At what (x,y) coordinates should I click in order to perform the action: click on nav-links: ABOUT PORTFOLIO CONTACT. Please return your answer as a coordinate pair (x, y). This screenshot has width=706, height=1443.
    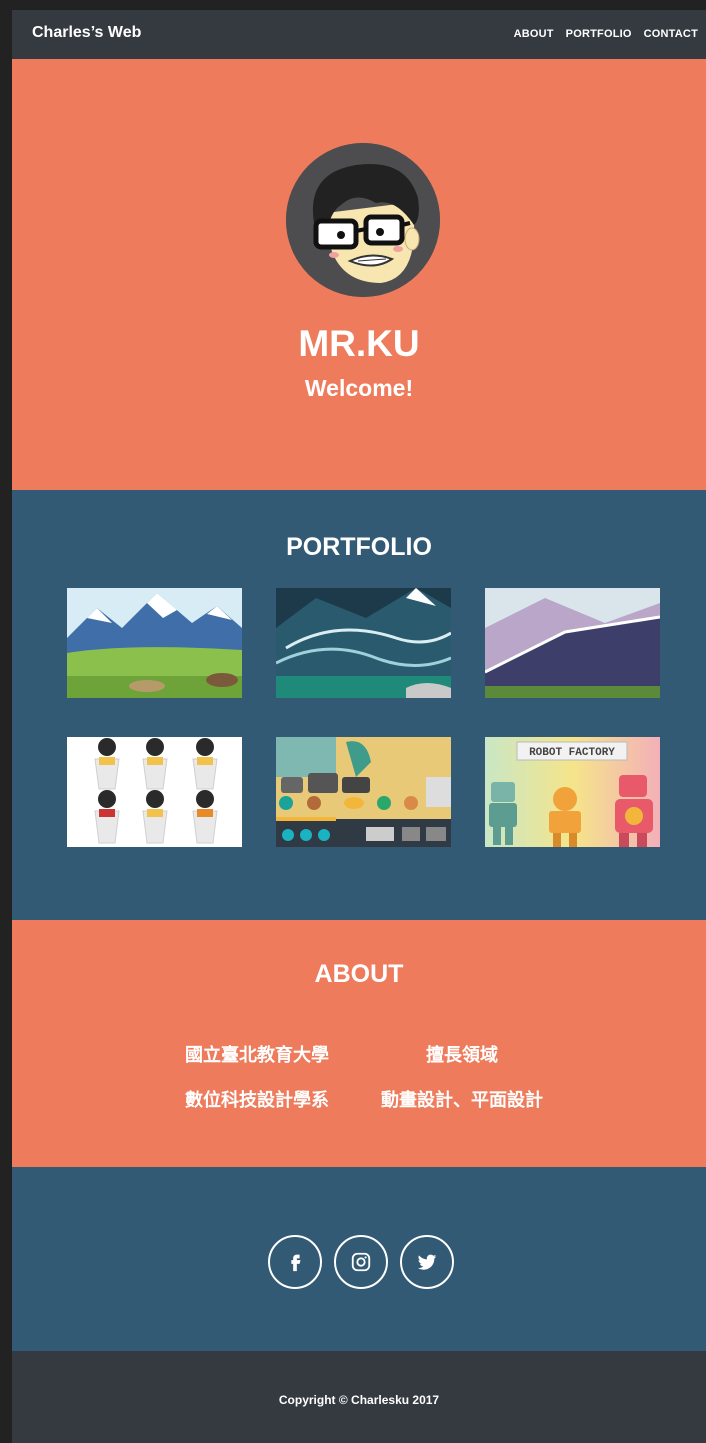
    Looking at the image, I should click on (606, 34).